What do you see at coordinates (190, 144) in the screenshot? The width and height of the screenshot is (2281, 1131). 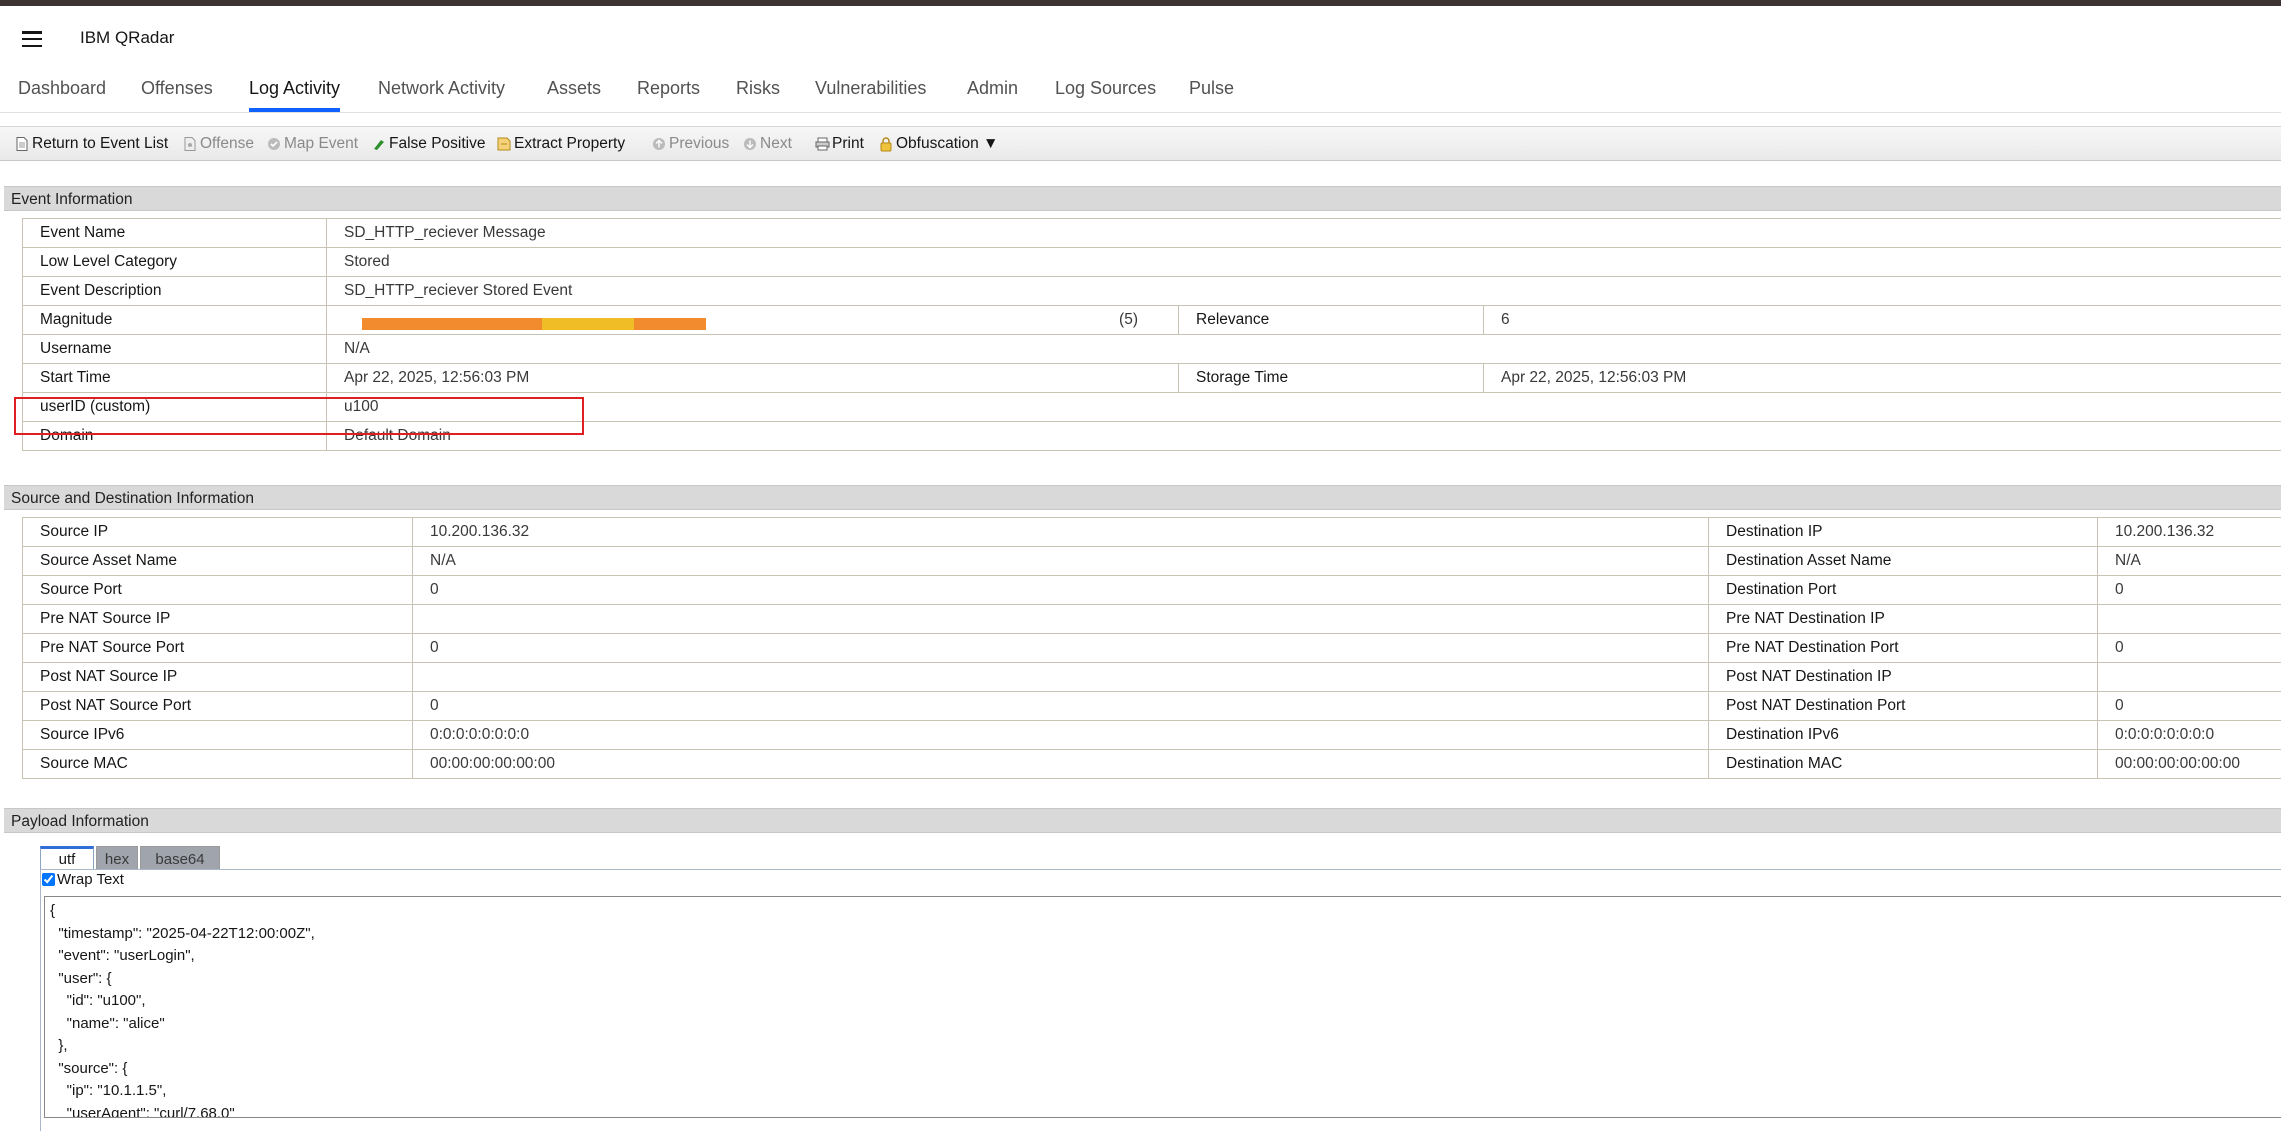 I see `offense-document-icon` at bounding box center [190, 144].